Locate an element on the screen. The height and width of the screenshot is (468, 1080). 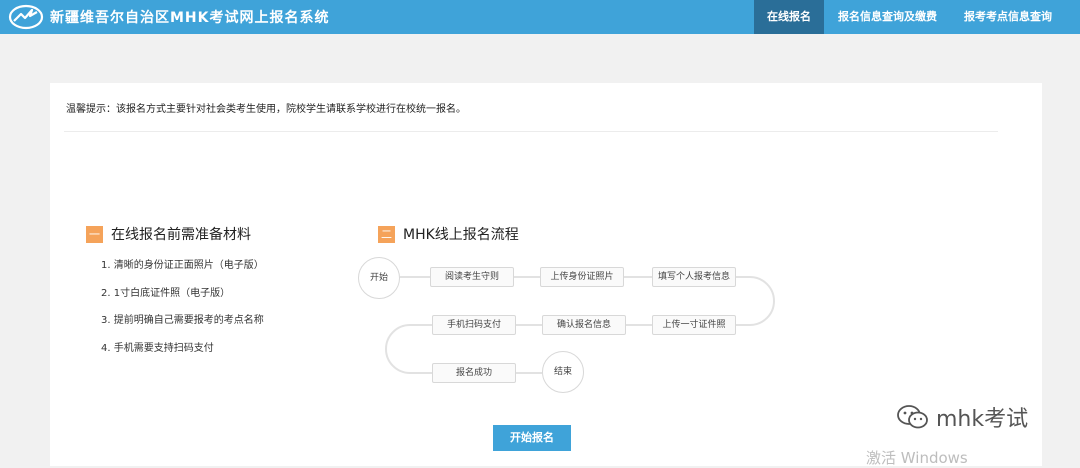
divider is located at coordinates (531, 131).